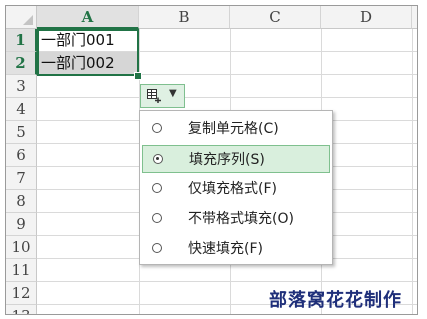 The image size is (427, 319). What do you see at coordinates (225, 249) in the screenshot?
I see `menu-item-label: 快速填充(F)` at bounding box center [225, 249].